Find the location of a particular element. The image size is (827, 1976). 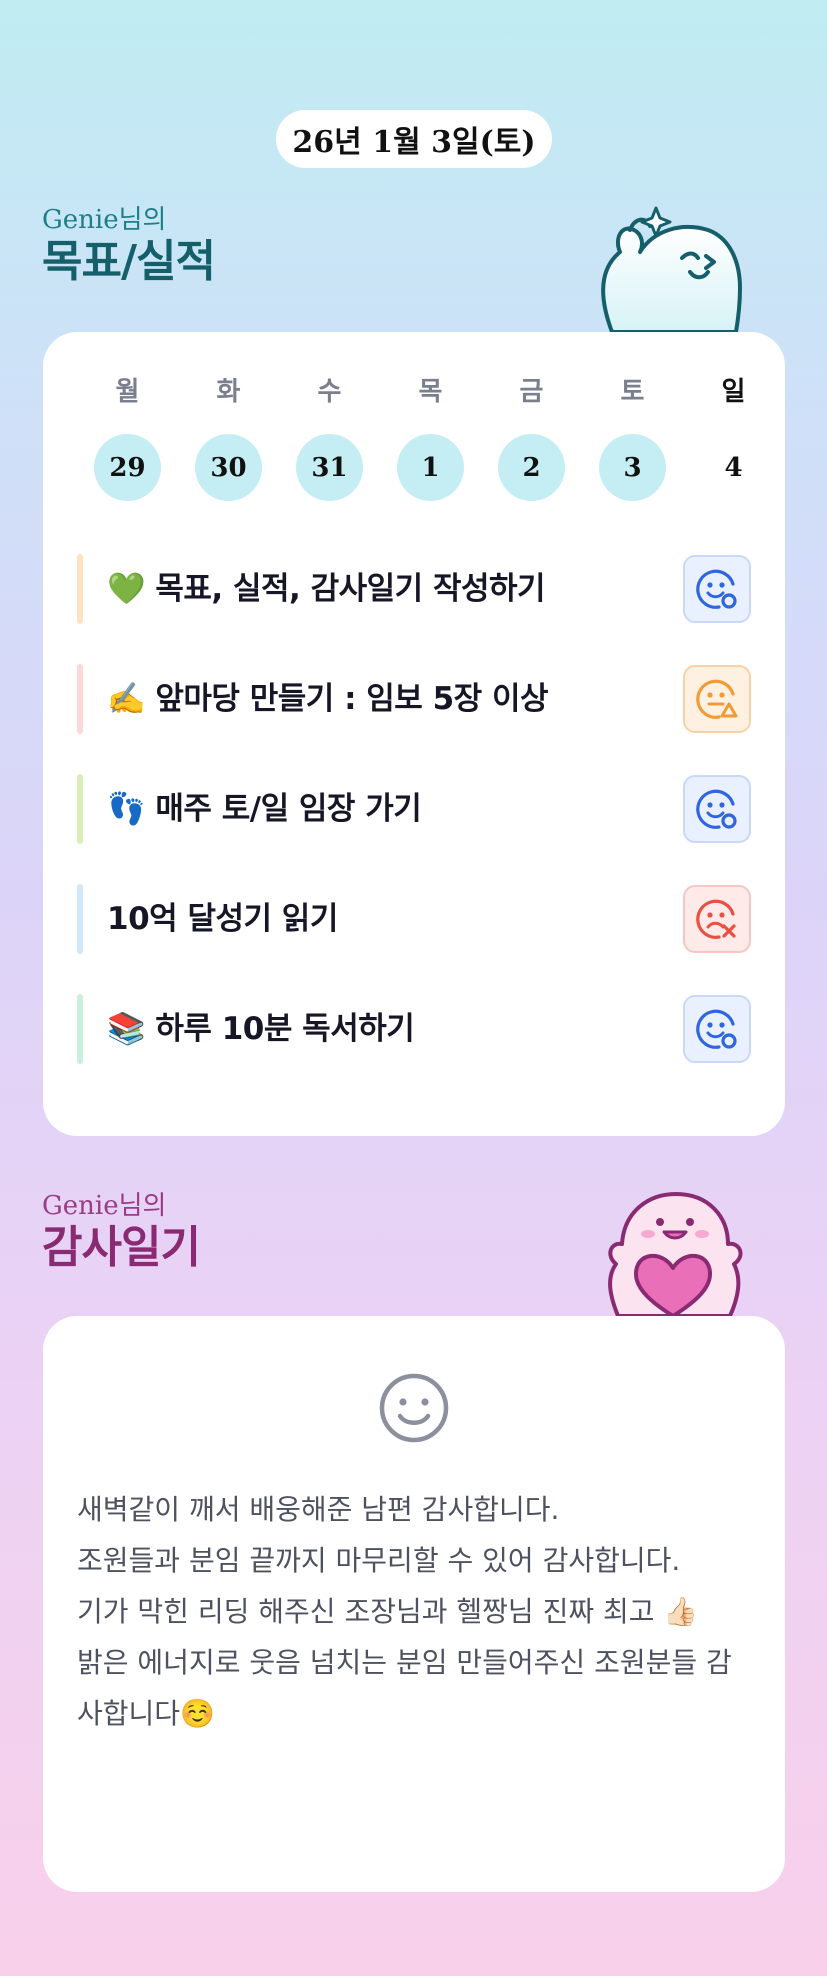

goals-section-header: Genie님의 목표/실적 is located at coordinates (129, 246).